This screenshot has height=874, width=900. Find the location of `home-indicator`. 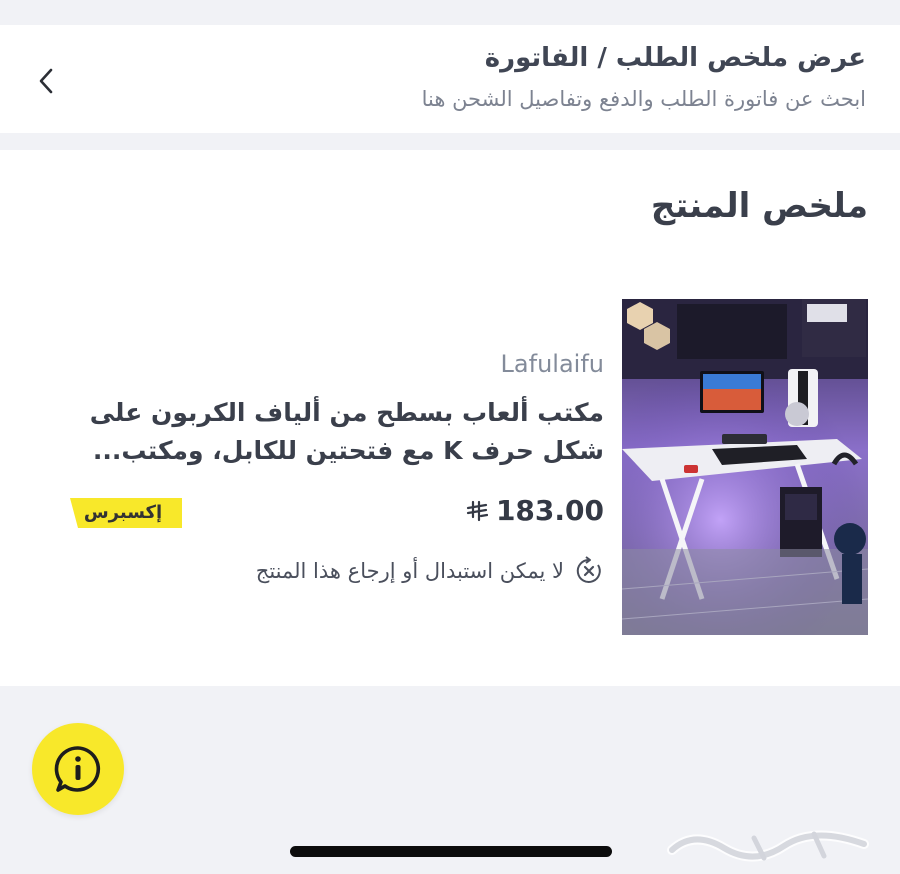

home-indicator is located at coordinates (451, 851).